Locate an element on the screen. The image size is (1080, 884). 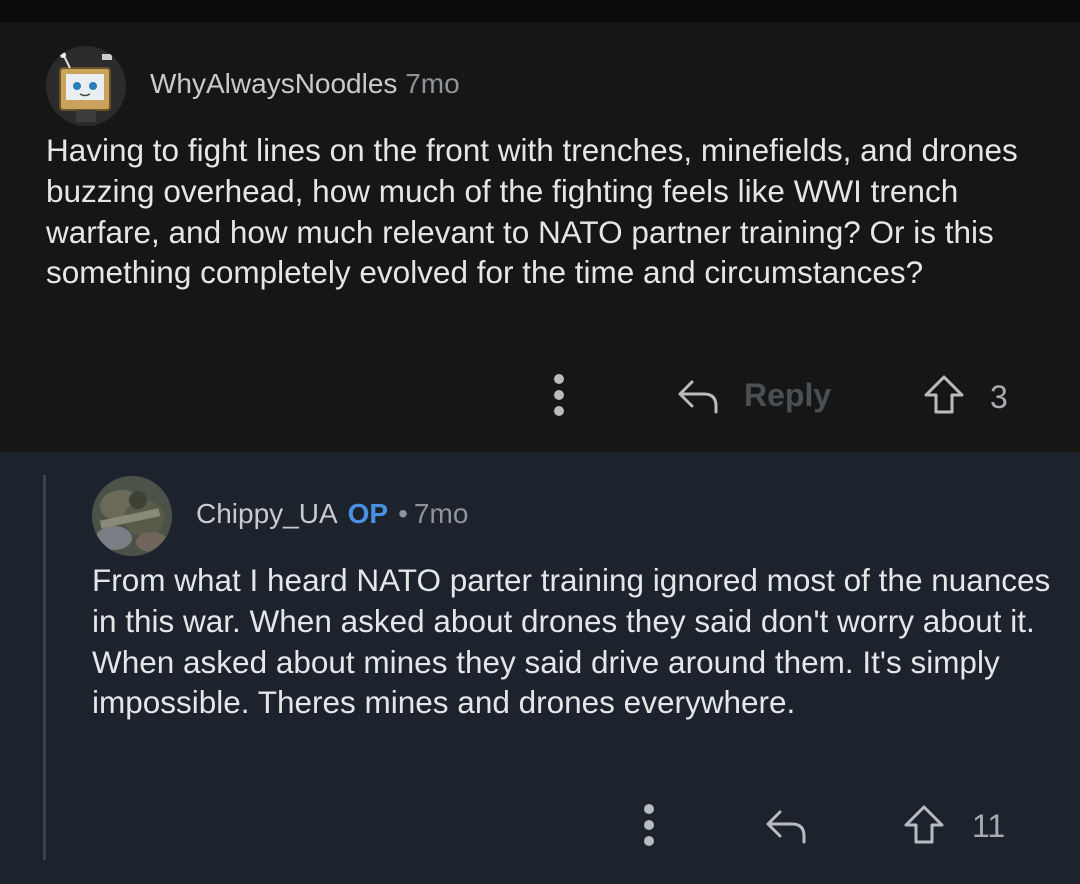
comment-meta: Chippy_UA OP • 7mo is located at coordinates (332, 514).